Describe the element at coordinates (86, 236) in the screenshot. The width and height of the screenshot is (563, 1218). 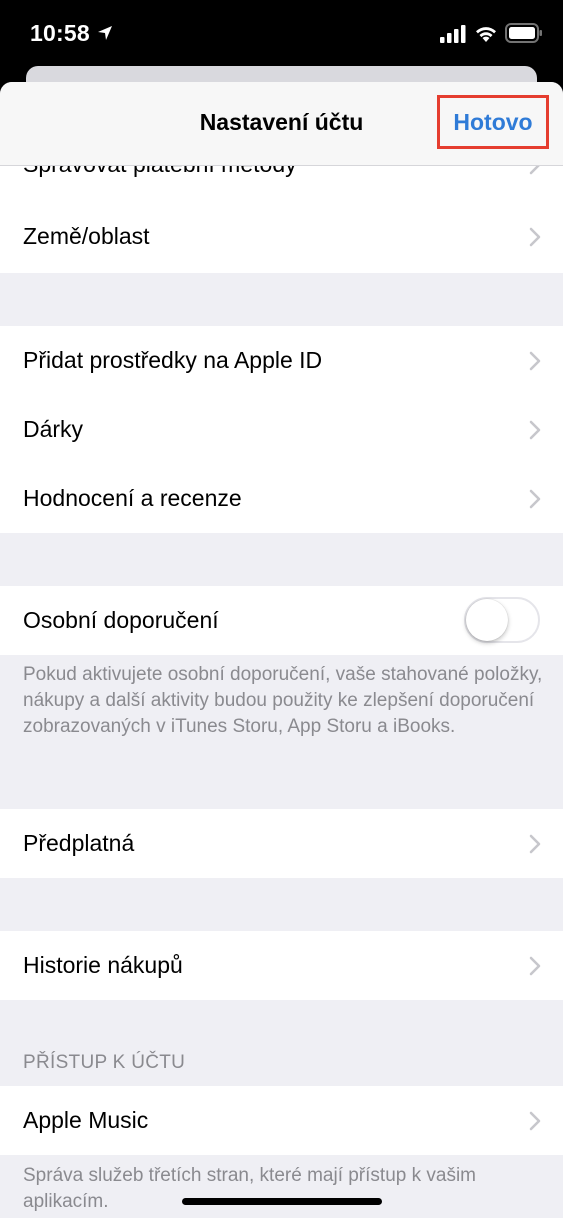
I see `country-region-label: Země/oblast` at that location.